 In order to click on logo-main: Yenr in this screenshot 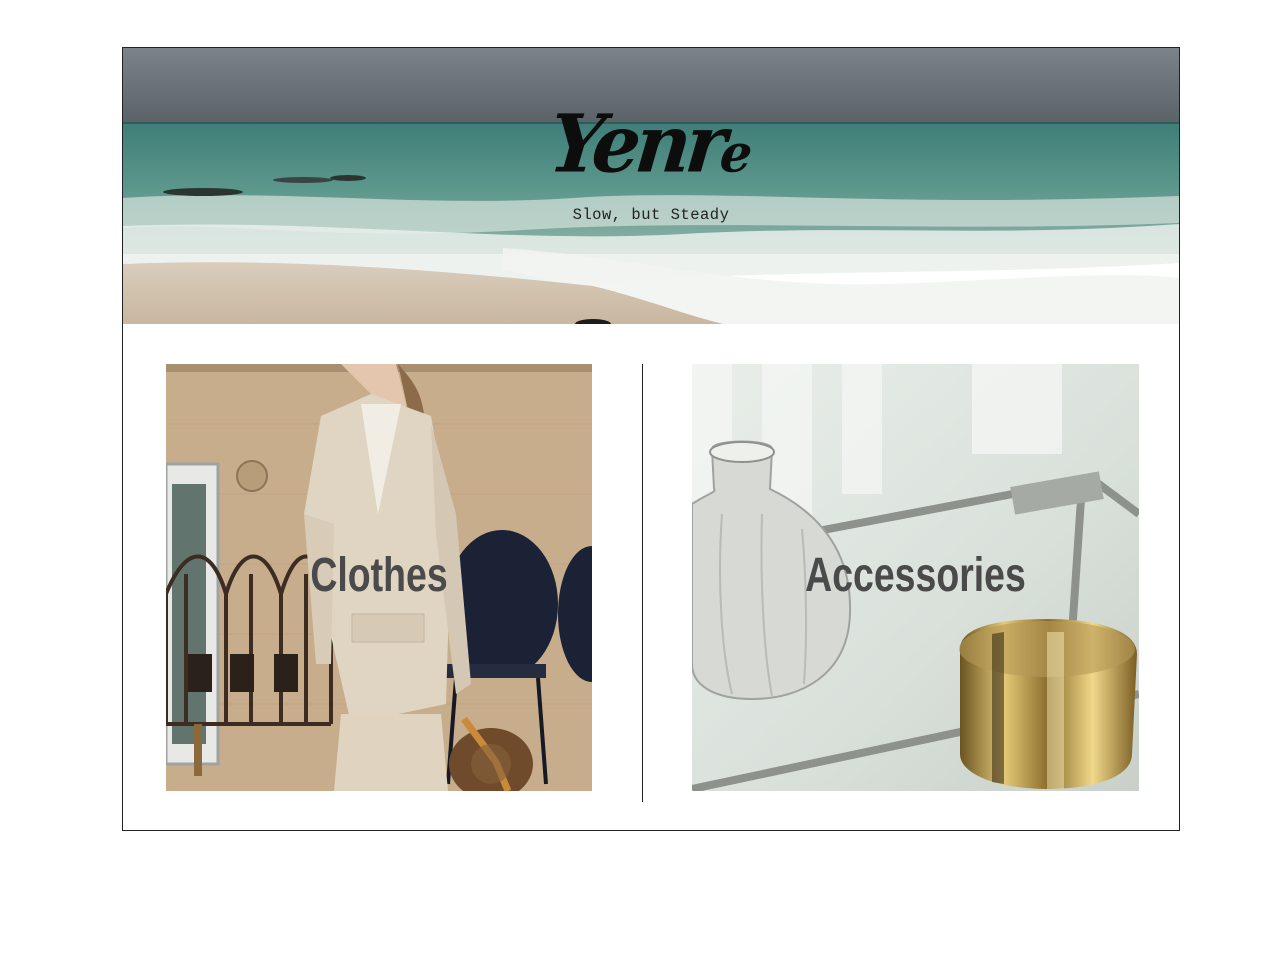, I will do `click(636, 143)`.